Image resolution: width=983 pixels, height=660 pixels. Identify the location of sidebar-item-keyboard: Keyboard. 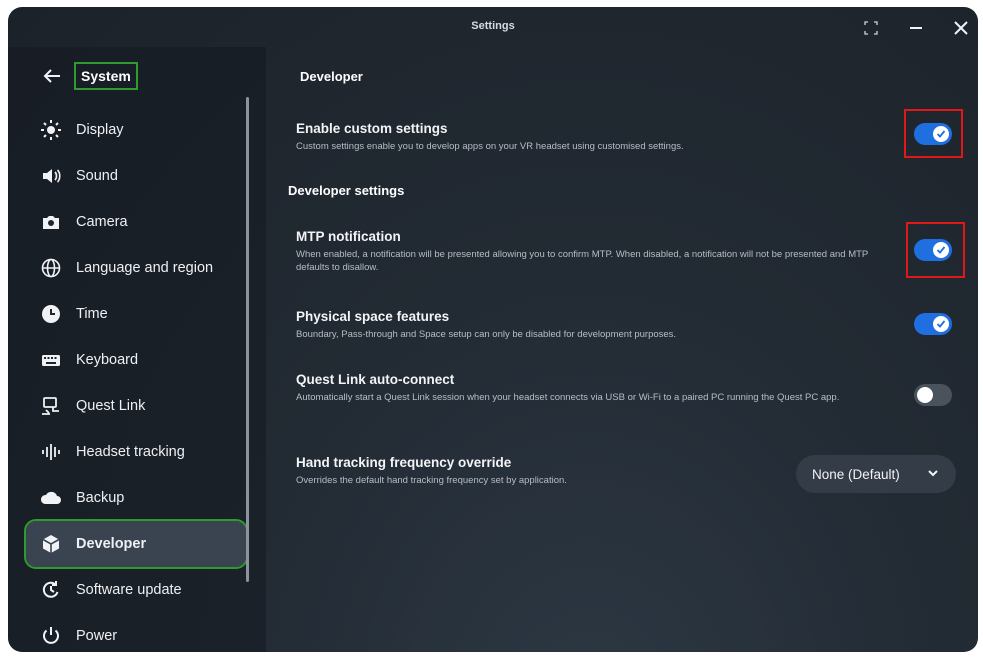
(136, 360).